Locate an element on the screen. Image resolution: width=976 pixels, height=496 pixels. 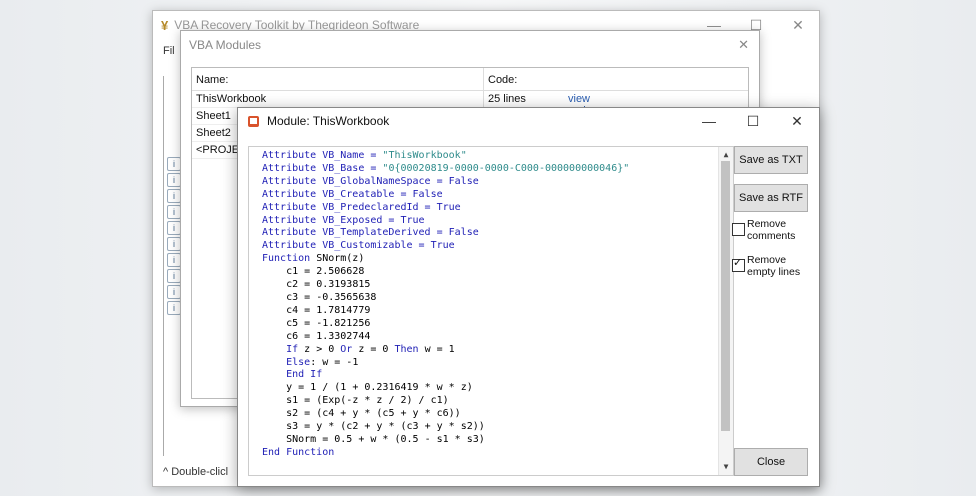
code-token: Attribute VB_Exposed = True is located at coordinates (343, 220).